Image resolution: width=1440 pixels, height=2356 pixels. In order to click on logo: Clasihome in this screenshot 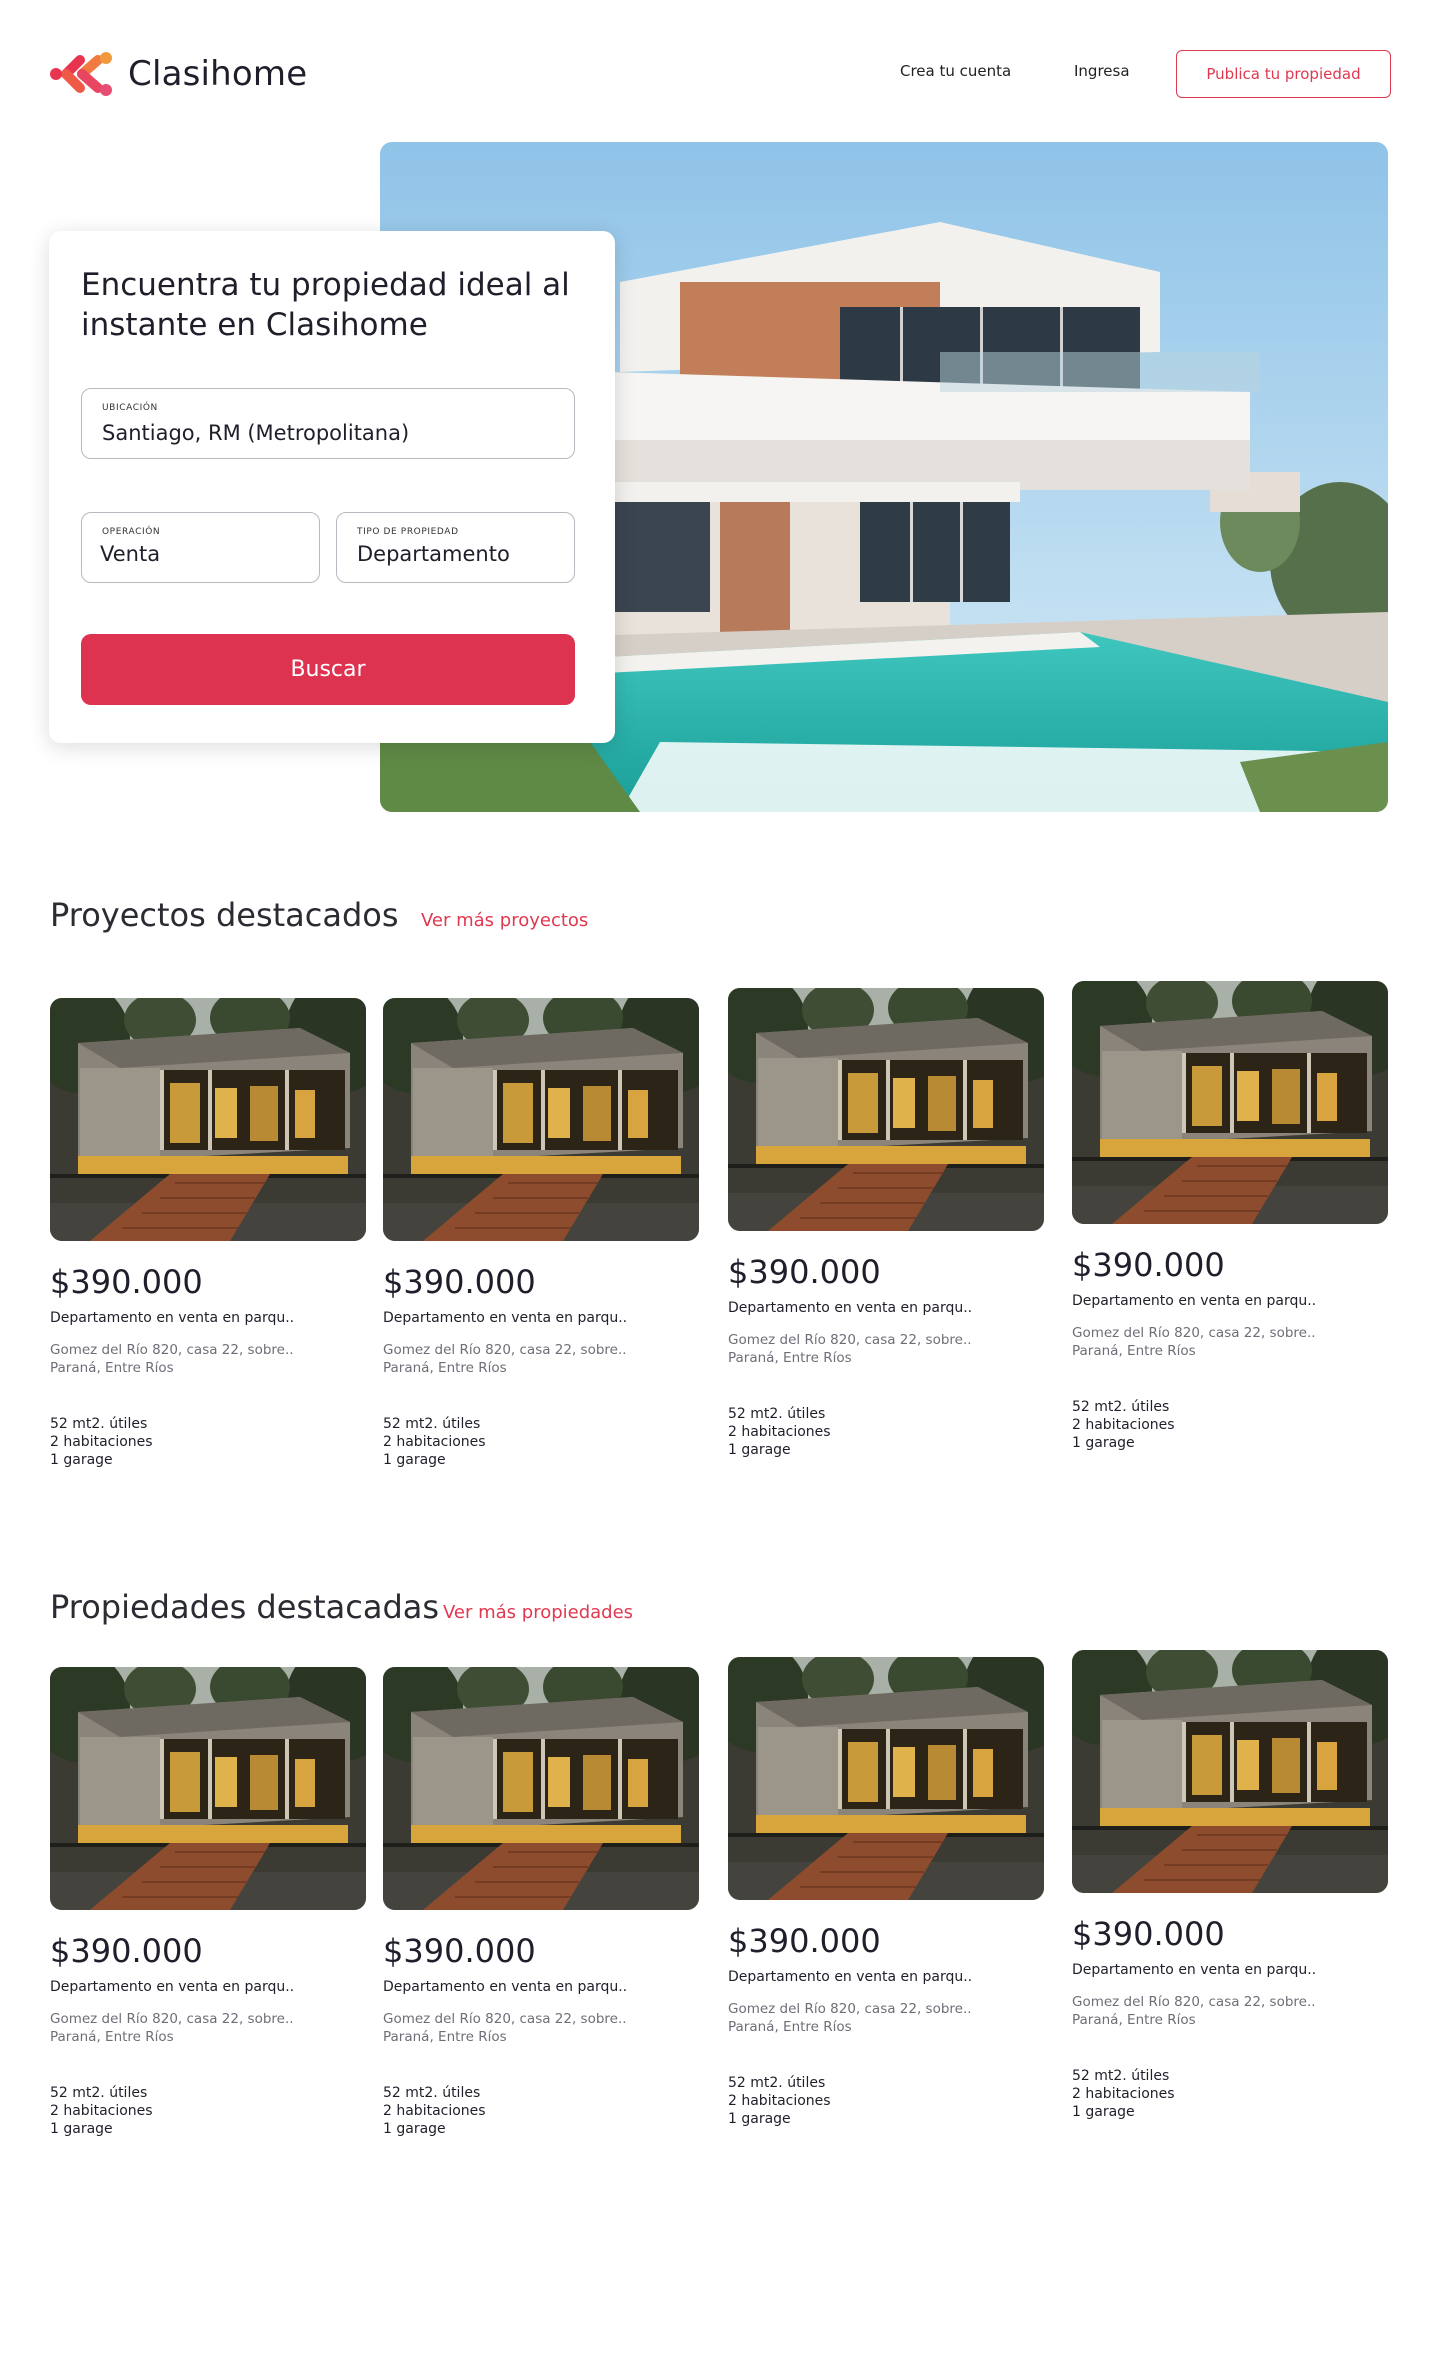, I will do `click(177, 74)`.